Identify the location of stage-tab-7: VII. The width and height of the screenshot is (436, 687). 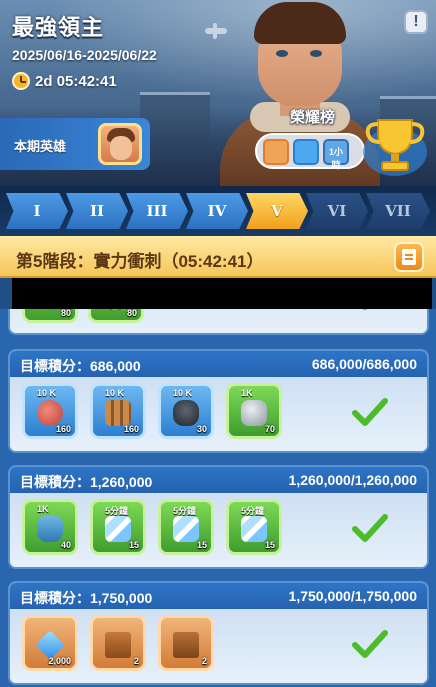
(398, 211).